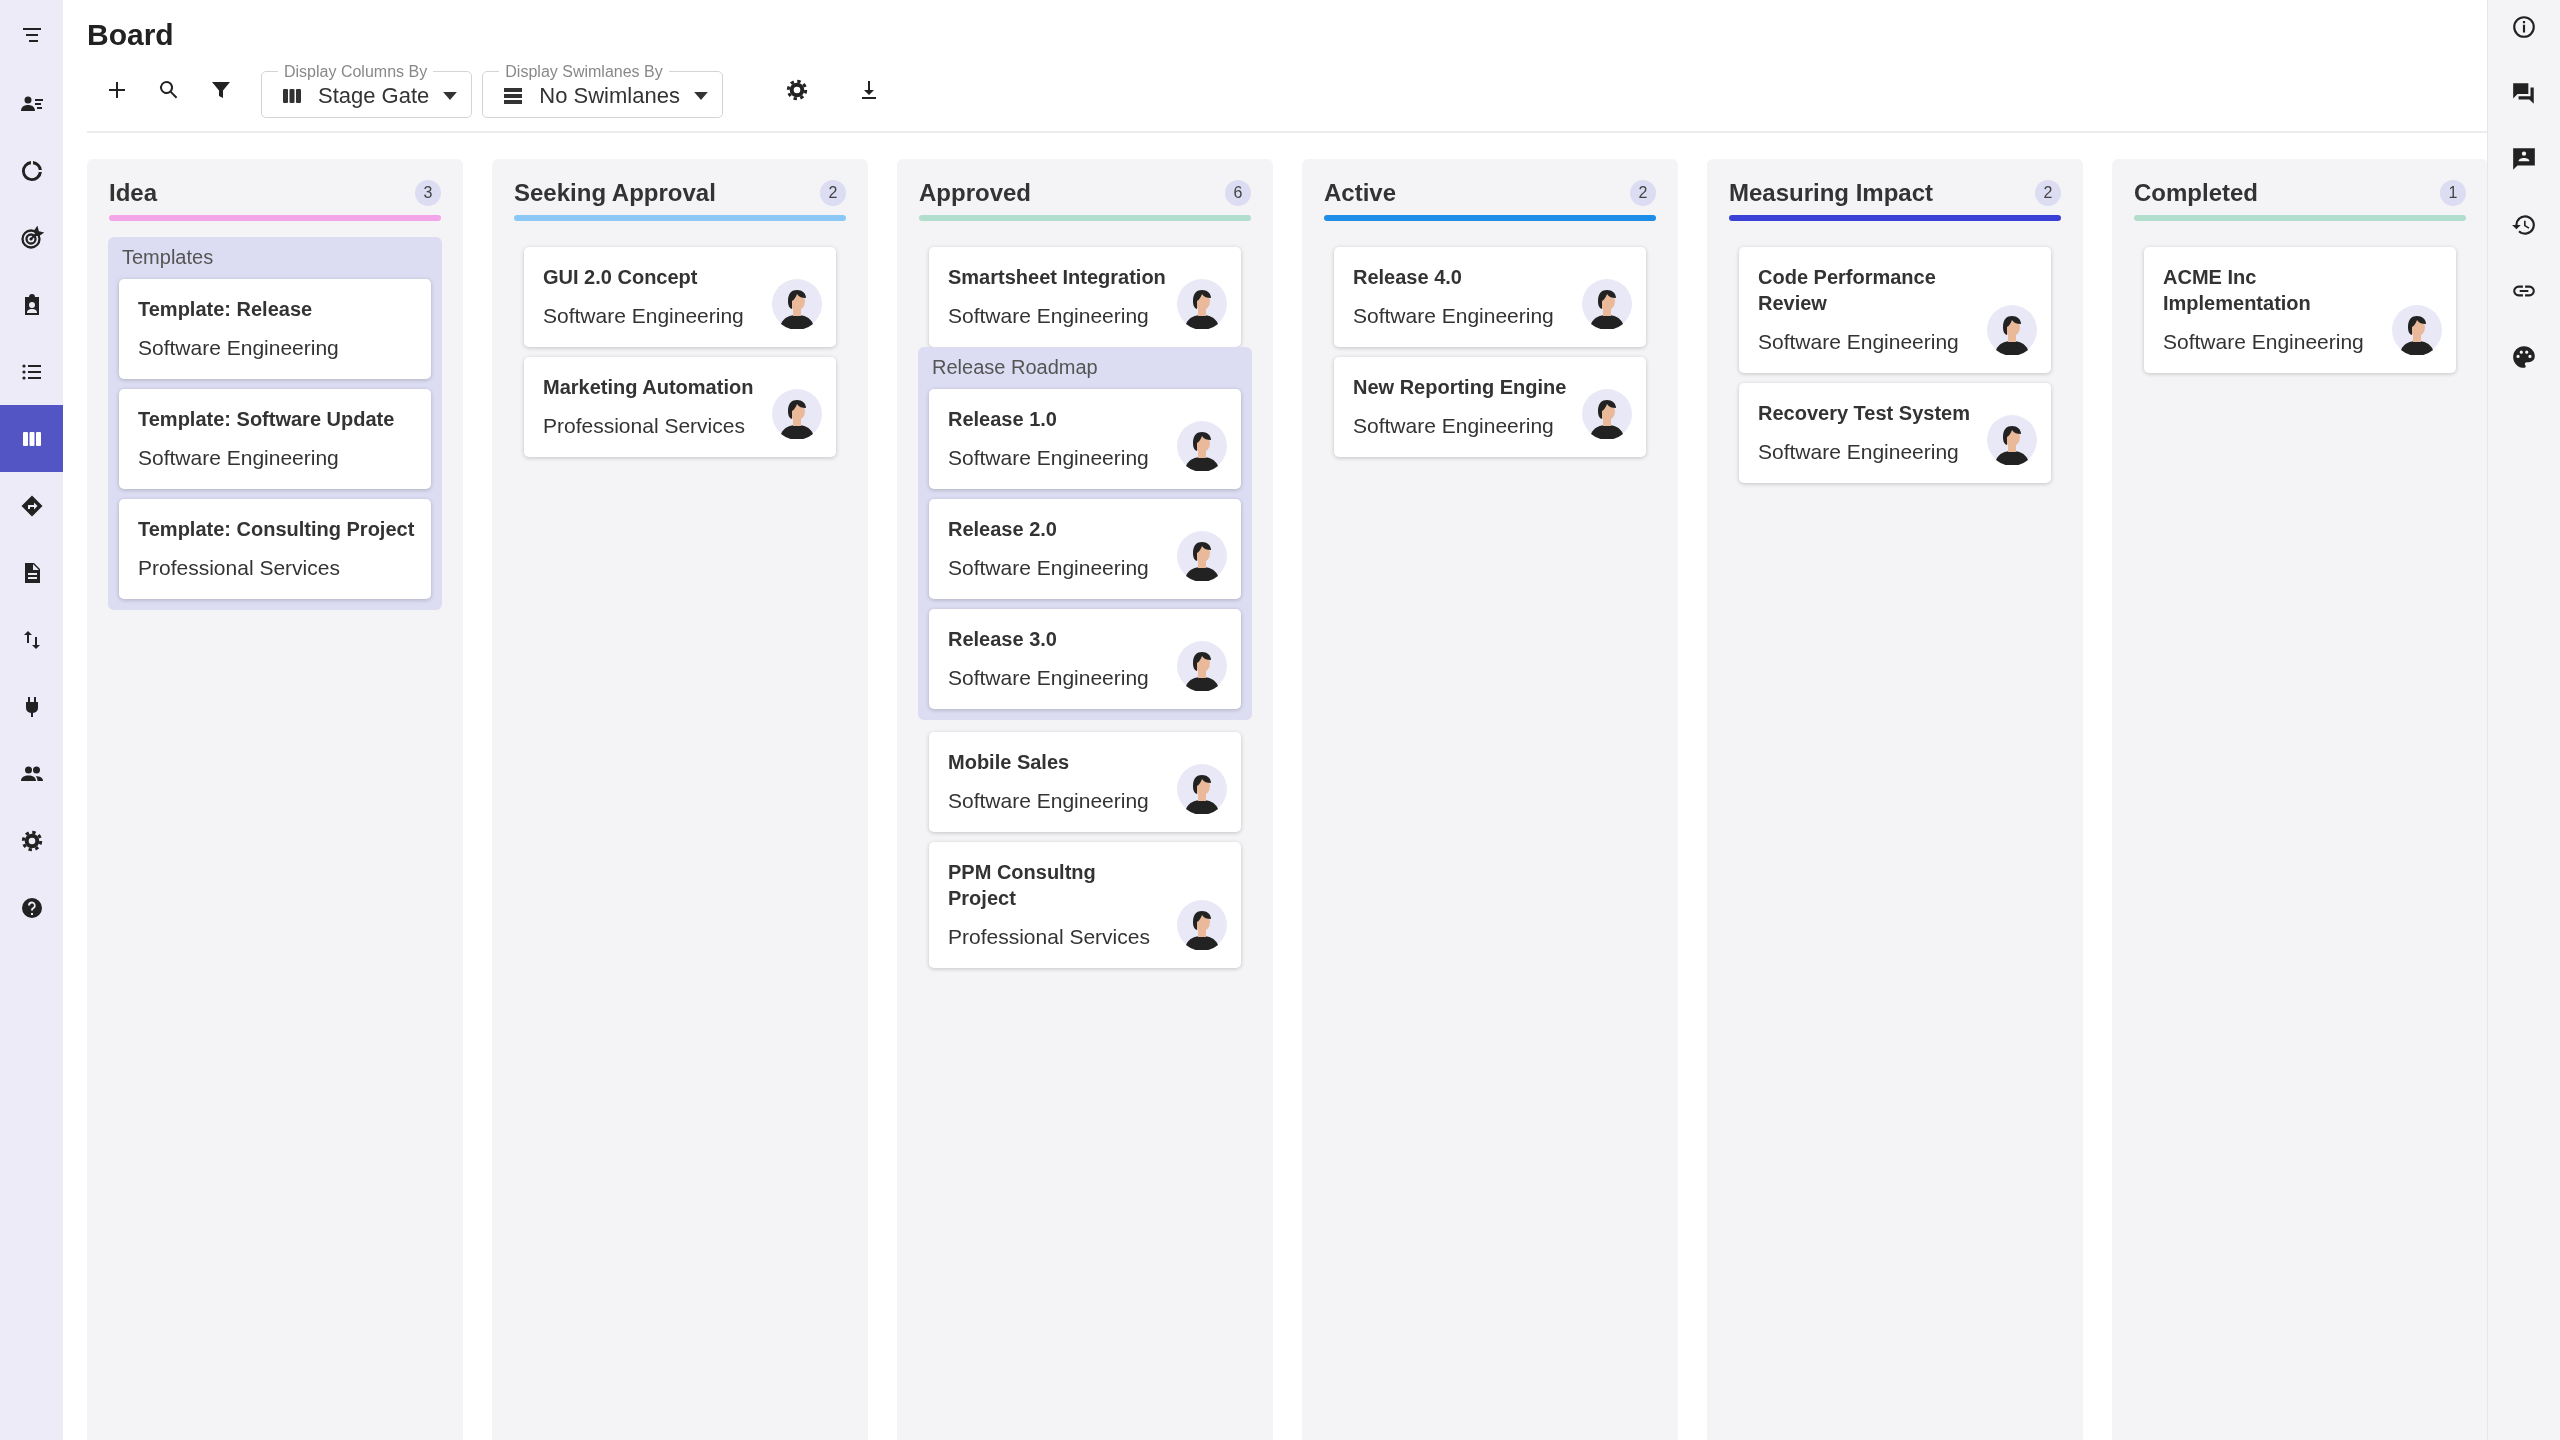  I want to click on task-card: PPM Consultng Project Professional Services, so click(1085, 905).